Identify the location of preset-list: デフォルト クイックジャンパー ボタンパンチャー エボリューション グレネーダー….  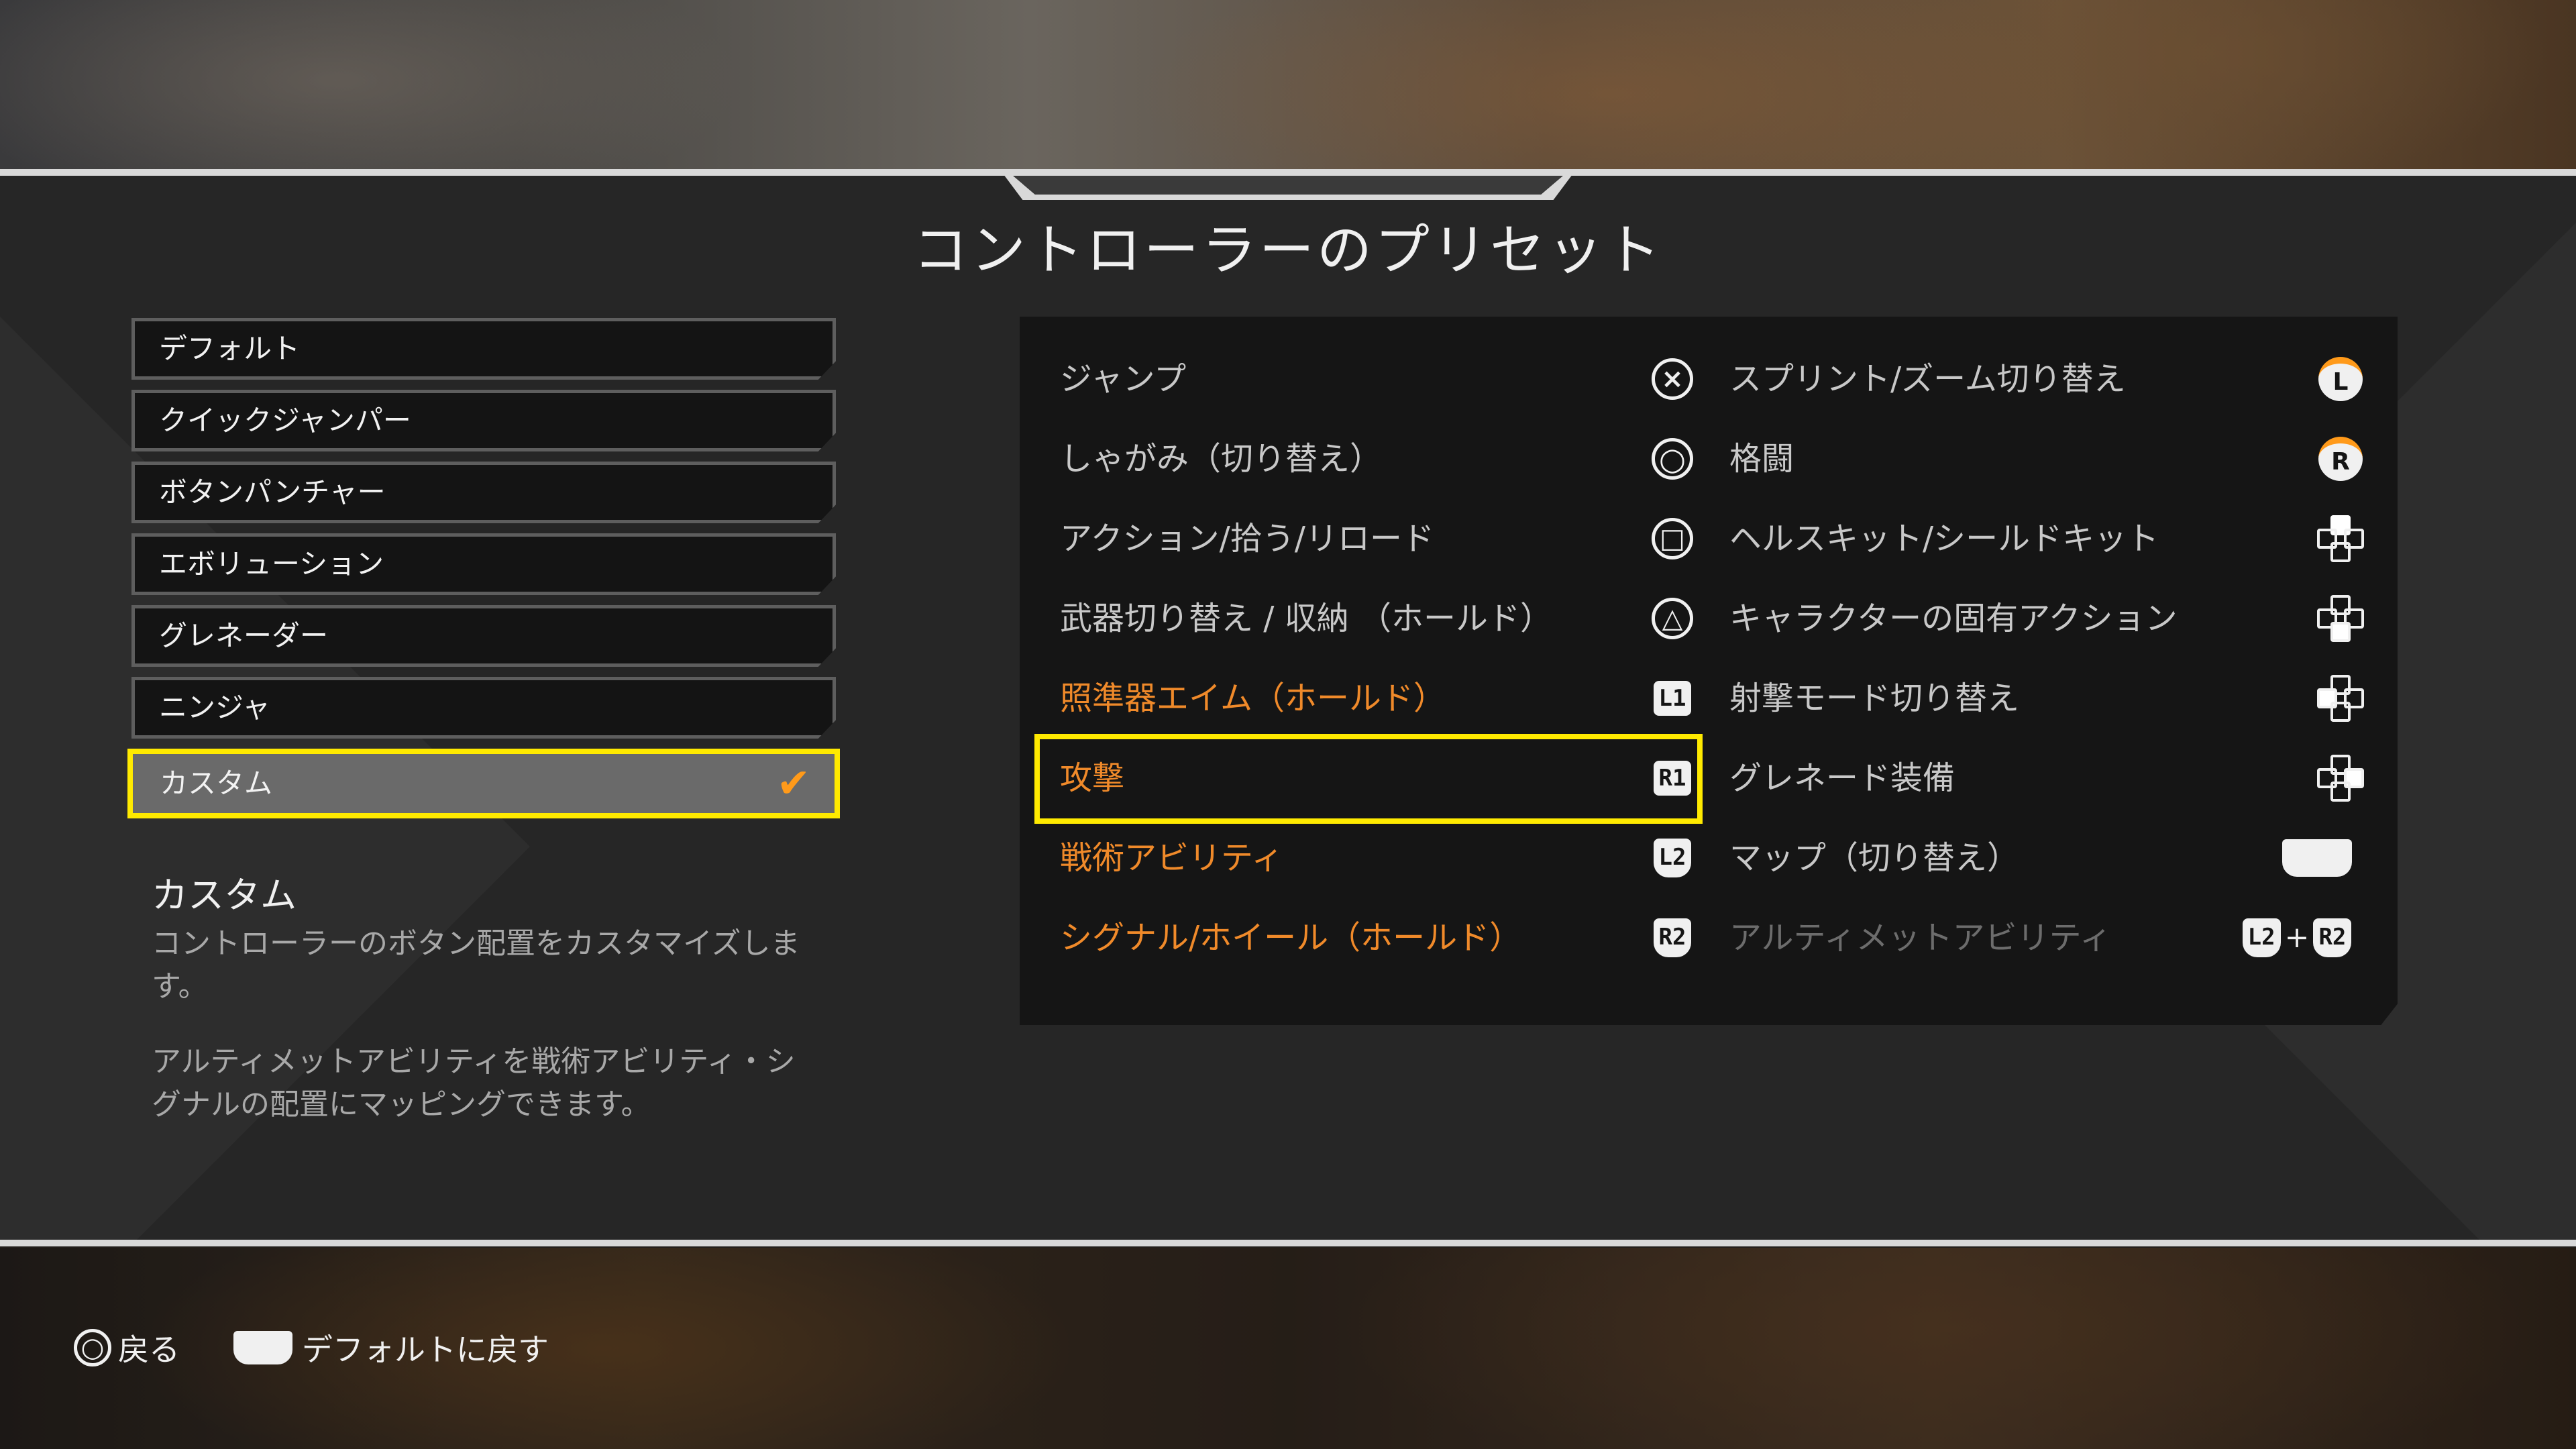
(483, 573).